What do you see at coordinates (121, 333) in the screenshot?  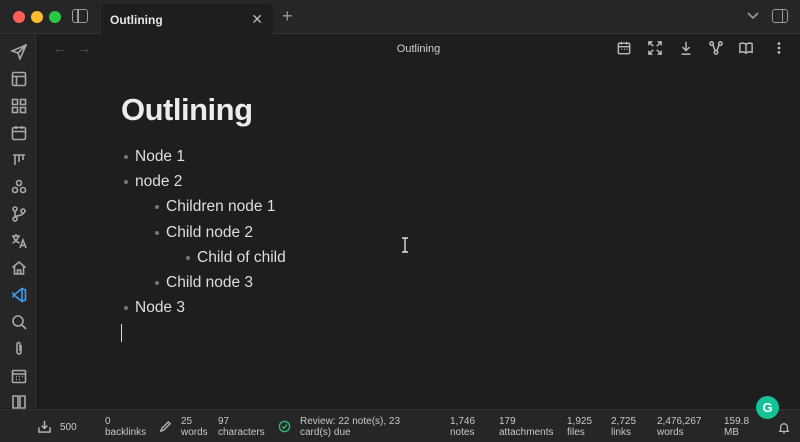 I see `text-caret` at bounding box center [121, 333].